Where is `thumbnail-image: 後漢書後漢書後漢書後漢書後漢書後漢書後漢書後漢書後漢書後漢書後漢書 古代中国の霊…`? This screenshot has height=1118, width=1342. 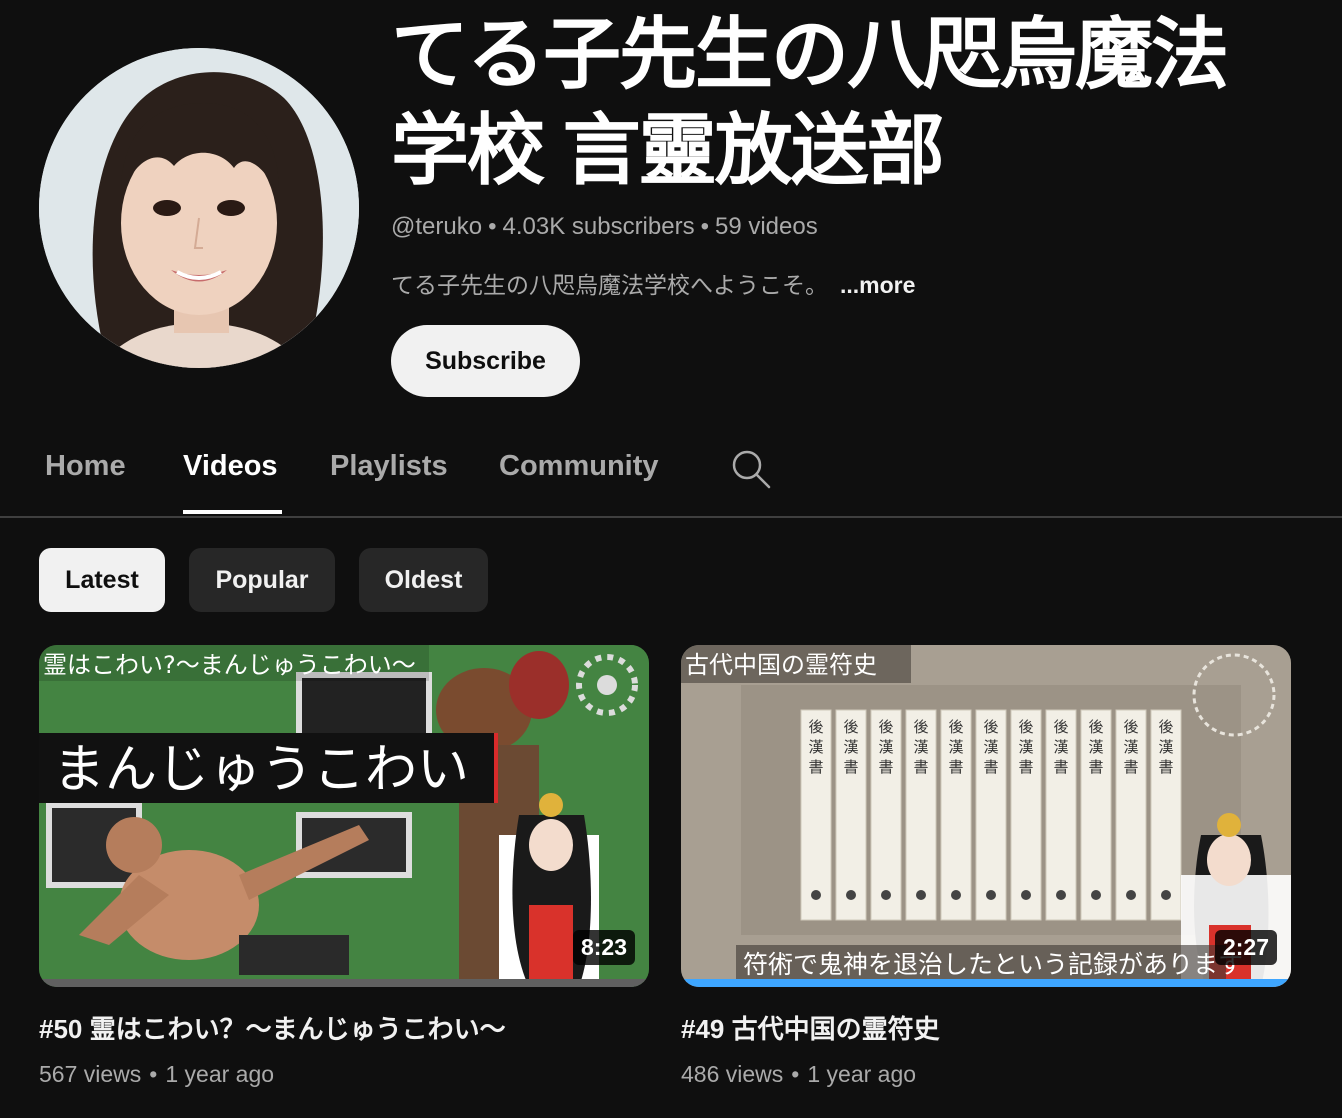 thumbnail-image: 後漢書後漢書後漢書後漢書後漢書後漢書後漢書後漢書後漢書後漢書後漢書 古代中国の霊… is located at coordinates (986, 816).